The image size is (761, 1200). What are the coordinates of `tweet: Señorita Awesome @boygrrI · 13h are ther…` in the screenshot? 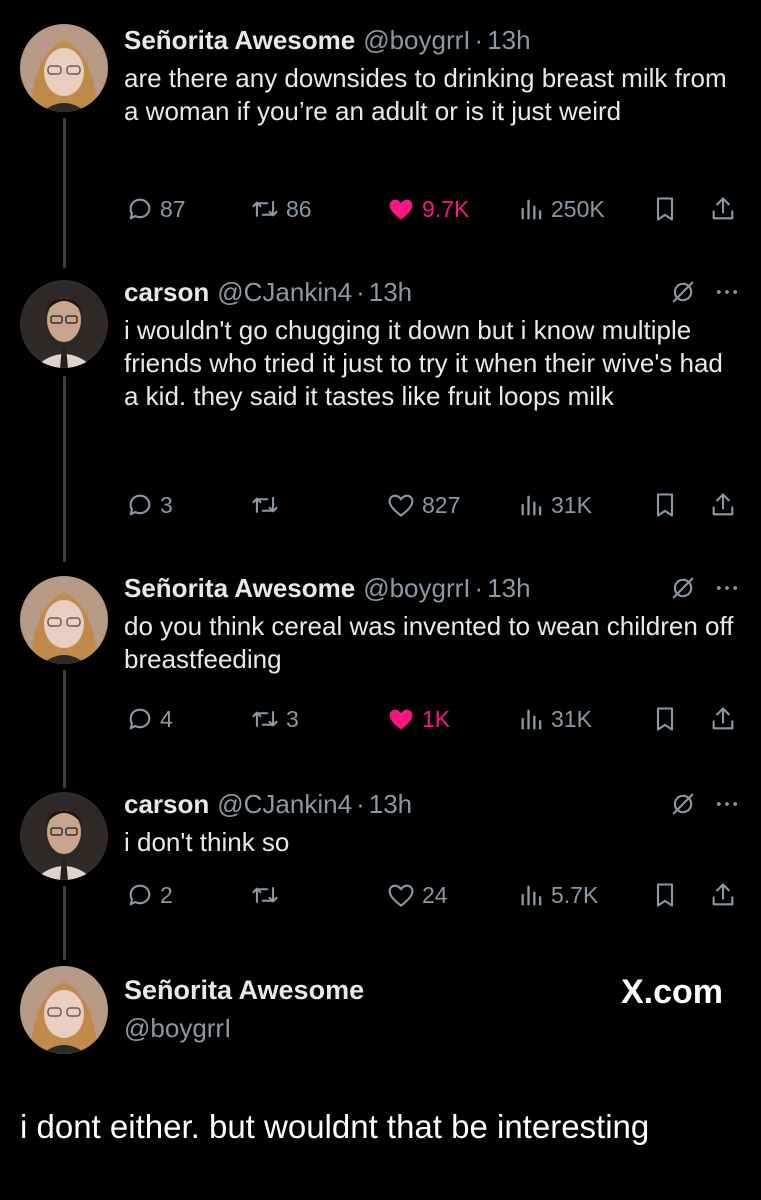 It's located at (432, 76).